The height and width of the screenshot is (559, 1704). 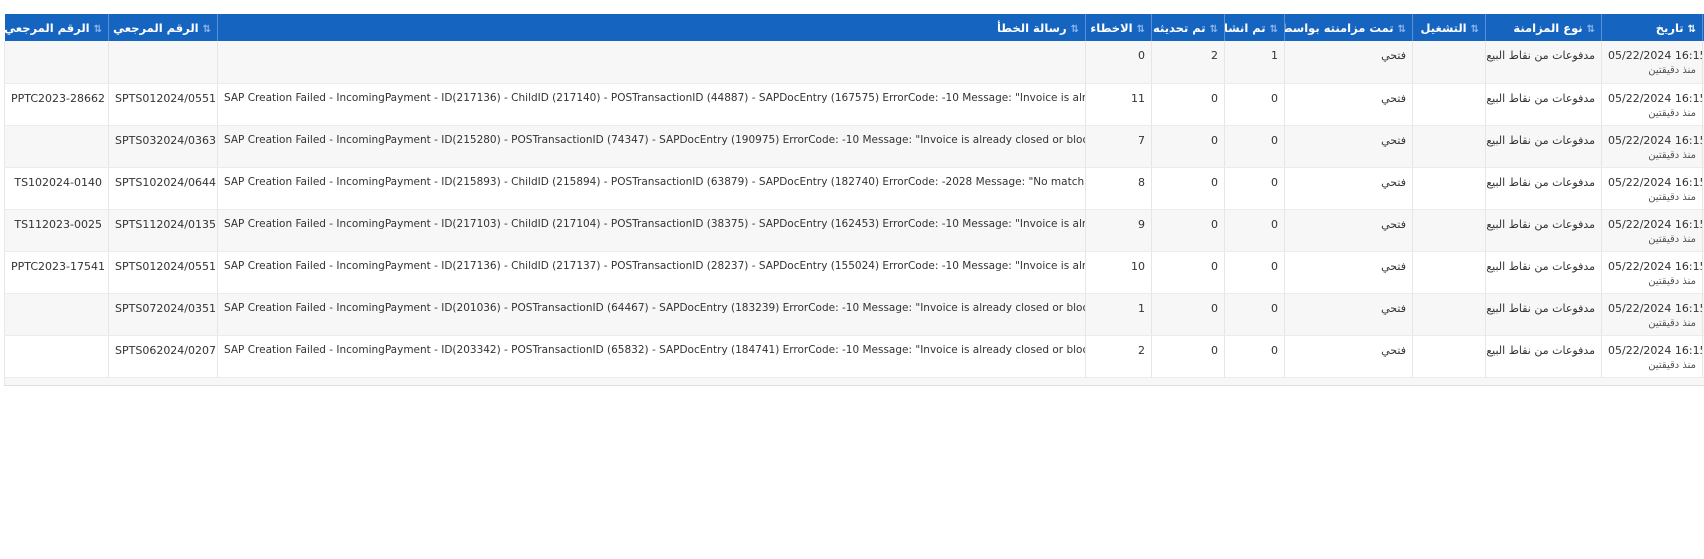 I want to click on header-synced-by-label: تمت مزامنته بواسطة, so click(x=1339, y=27).